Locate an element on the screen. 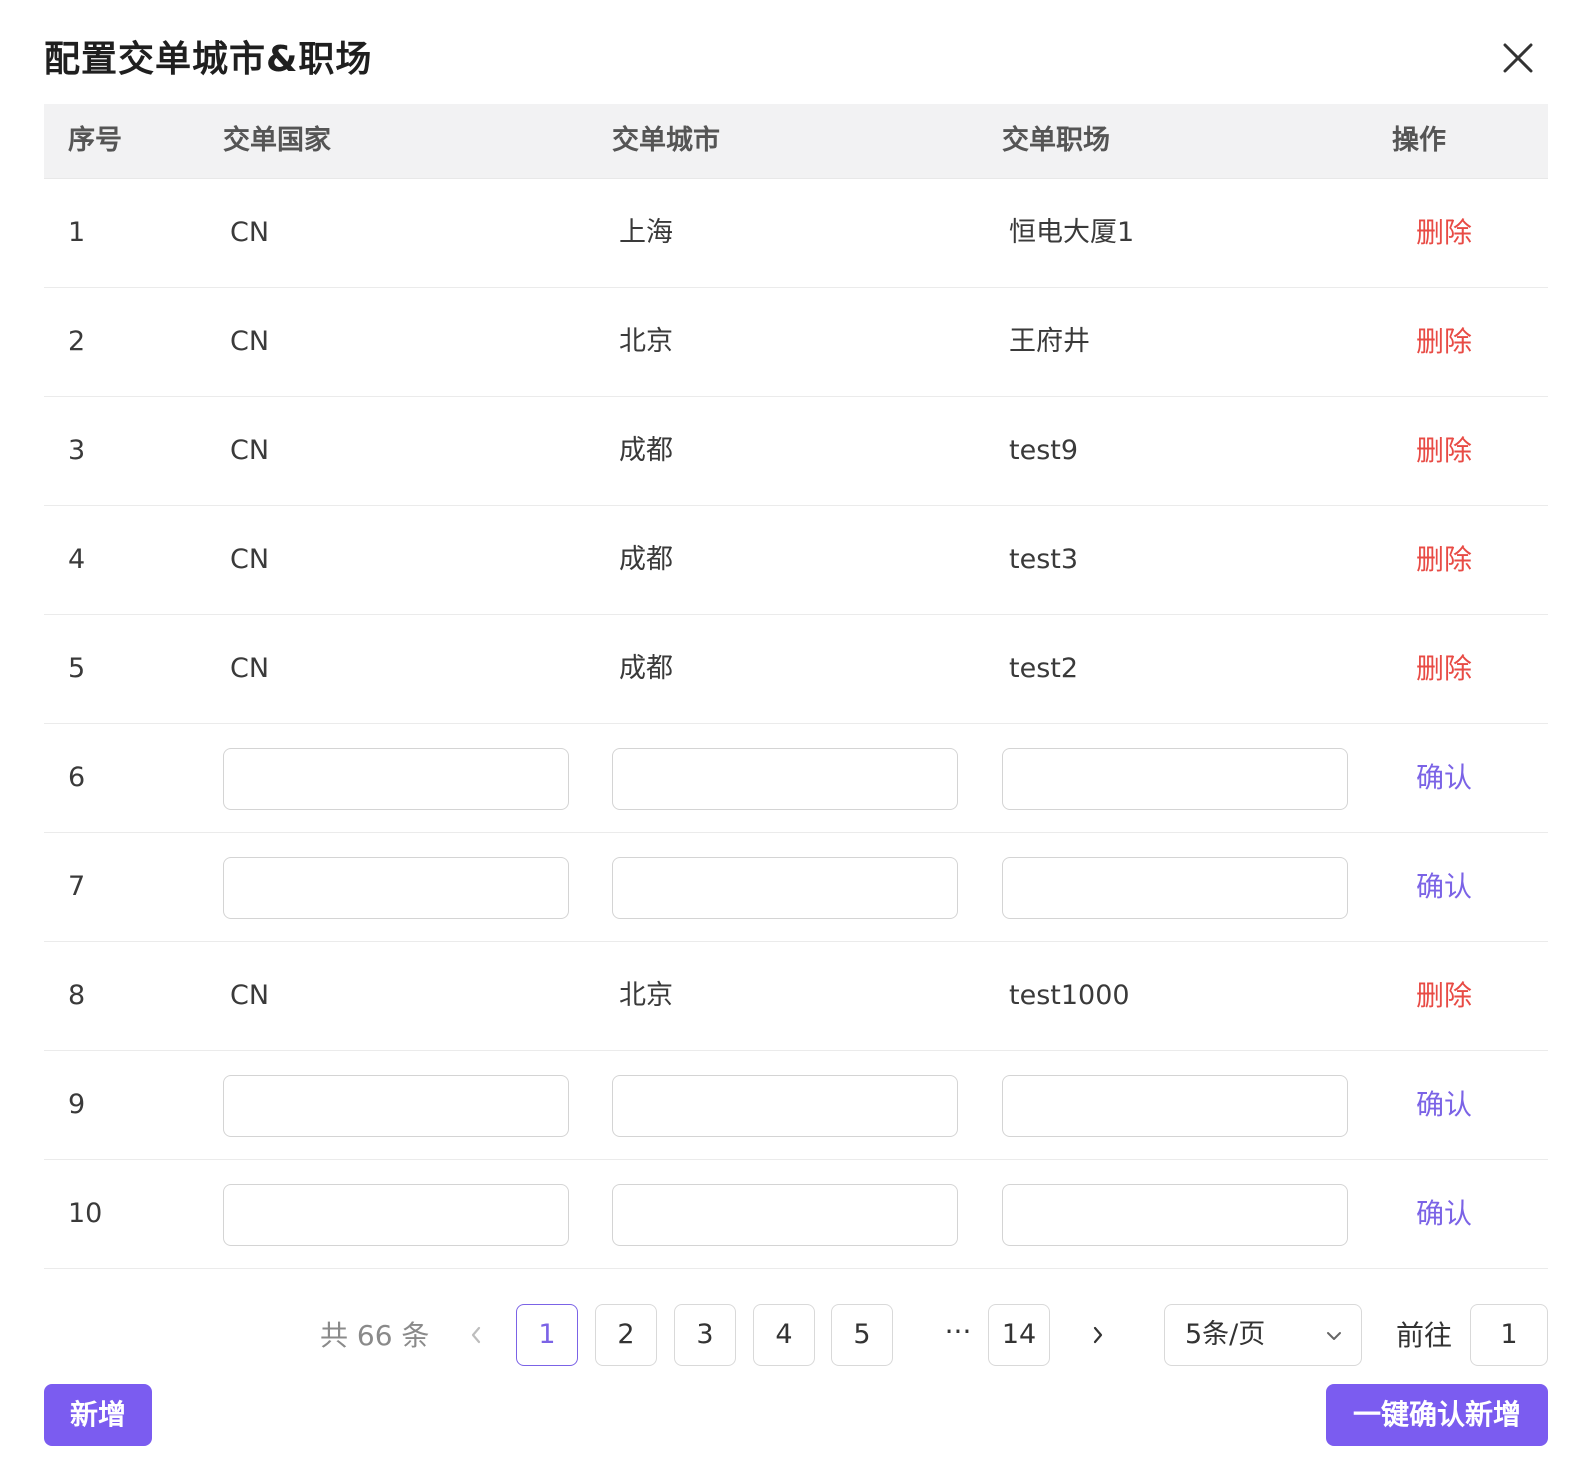  row-index: 7 is located at coordinates (77, 886).